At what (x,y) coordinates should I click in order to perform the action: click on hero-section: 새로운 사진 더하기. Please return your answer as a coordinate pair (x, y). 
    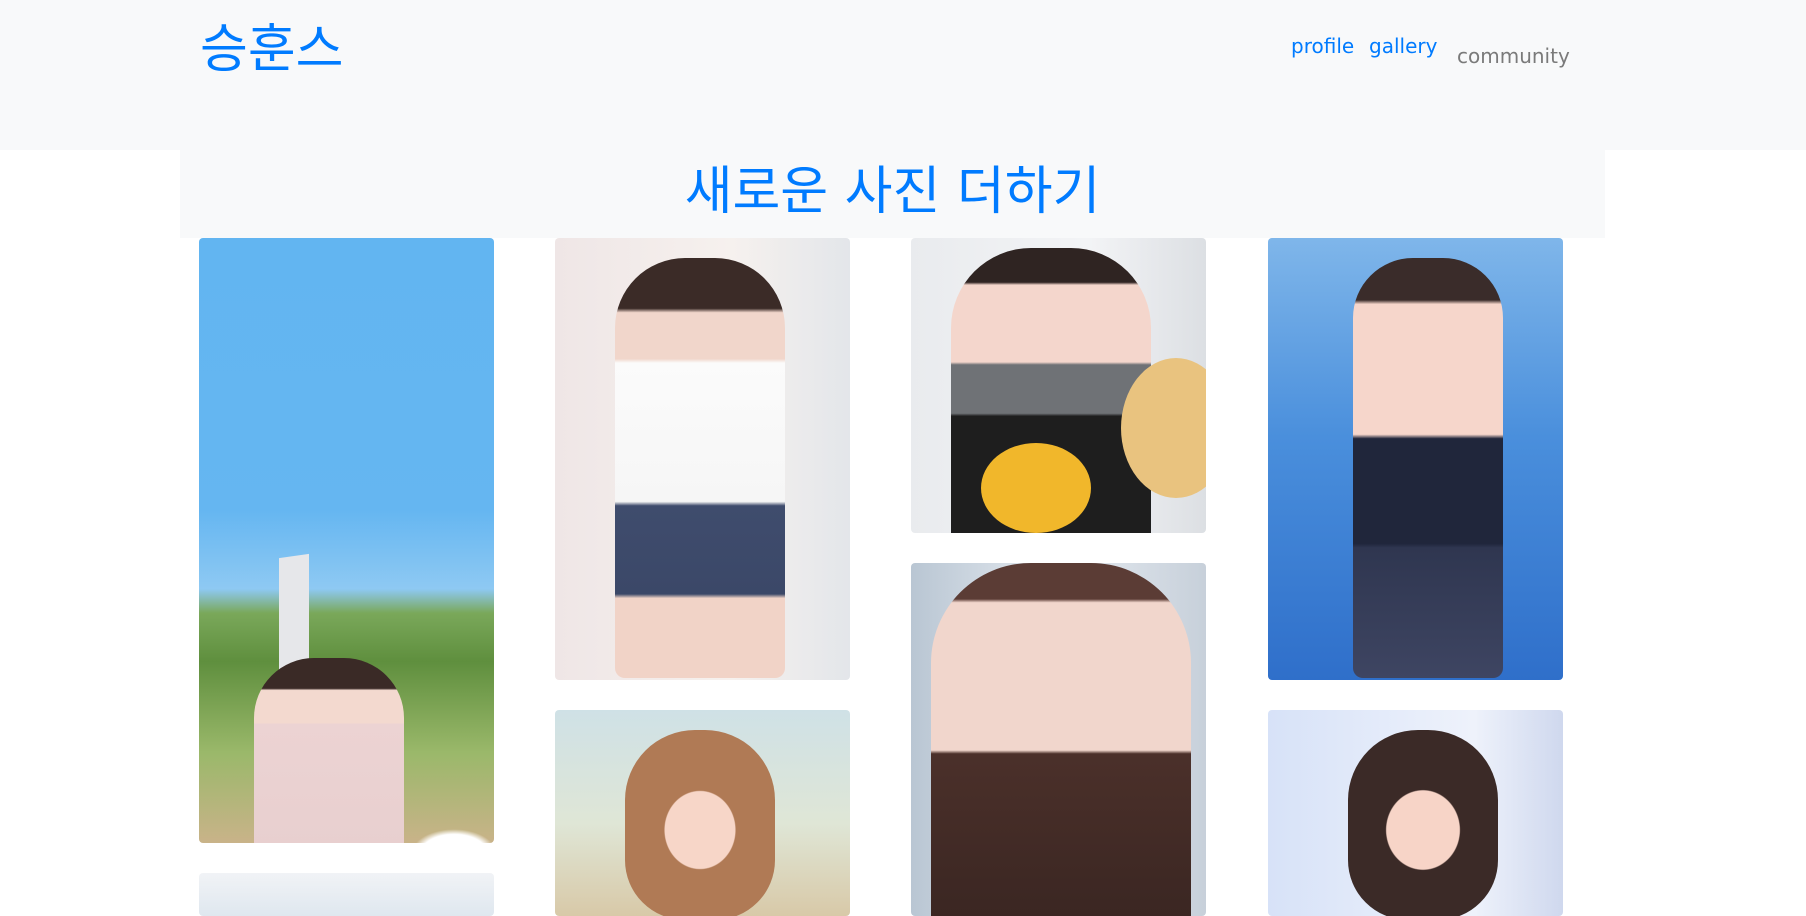
    Looking at the image, I should click on (892, 194).